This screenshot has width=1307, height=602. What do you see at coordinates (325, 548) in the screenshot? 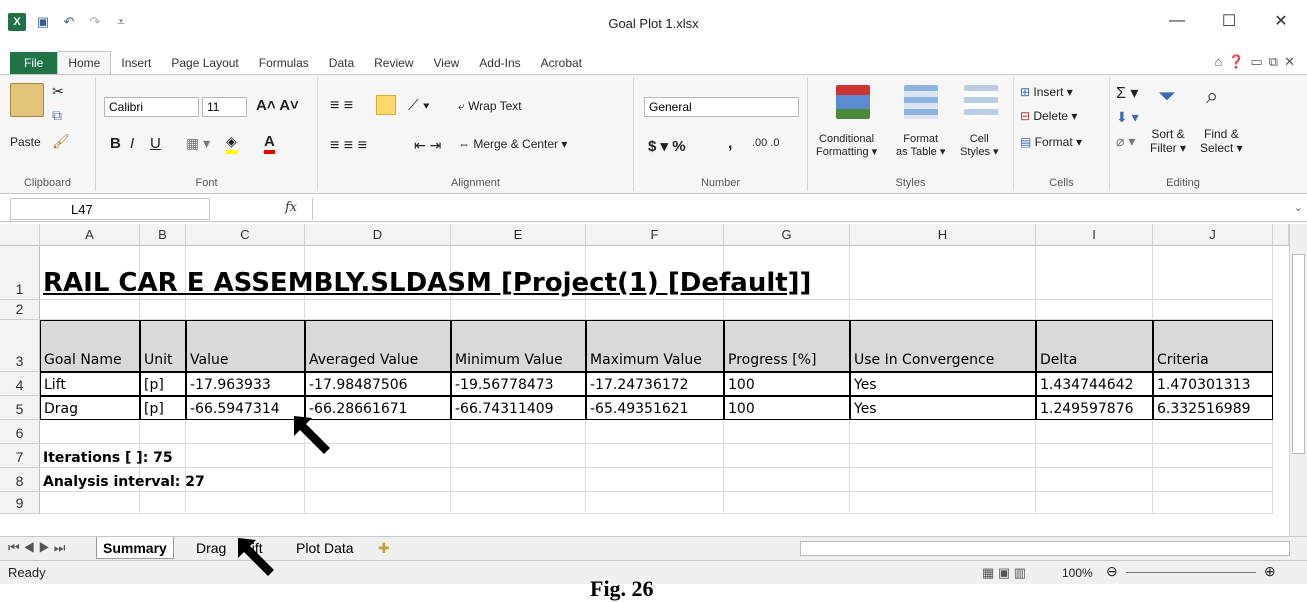
I see `sheet-tab-plot-data: Plot Data` at bounding box center [325, 548].